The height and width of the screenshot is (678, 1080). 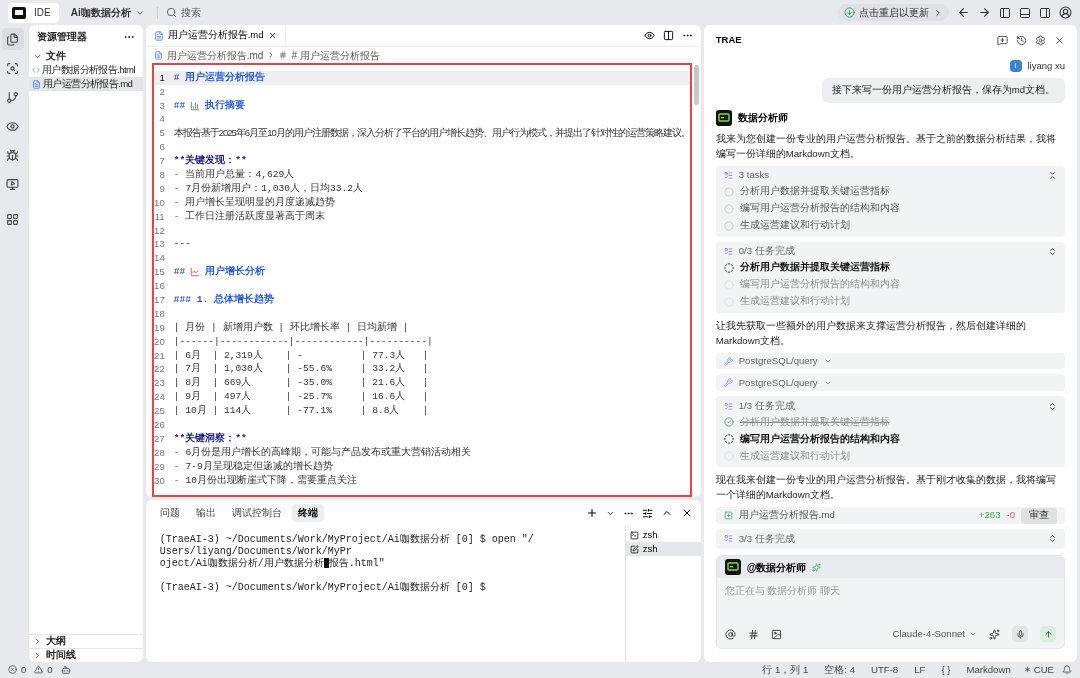 I want to click on model-selector: Claude-4-Sonnet, so click(x=934, y=634).